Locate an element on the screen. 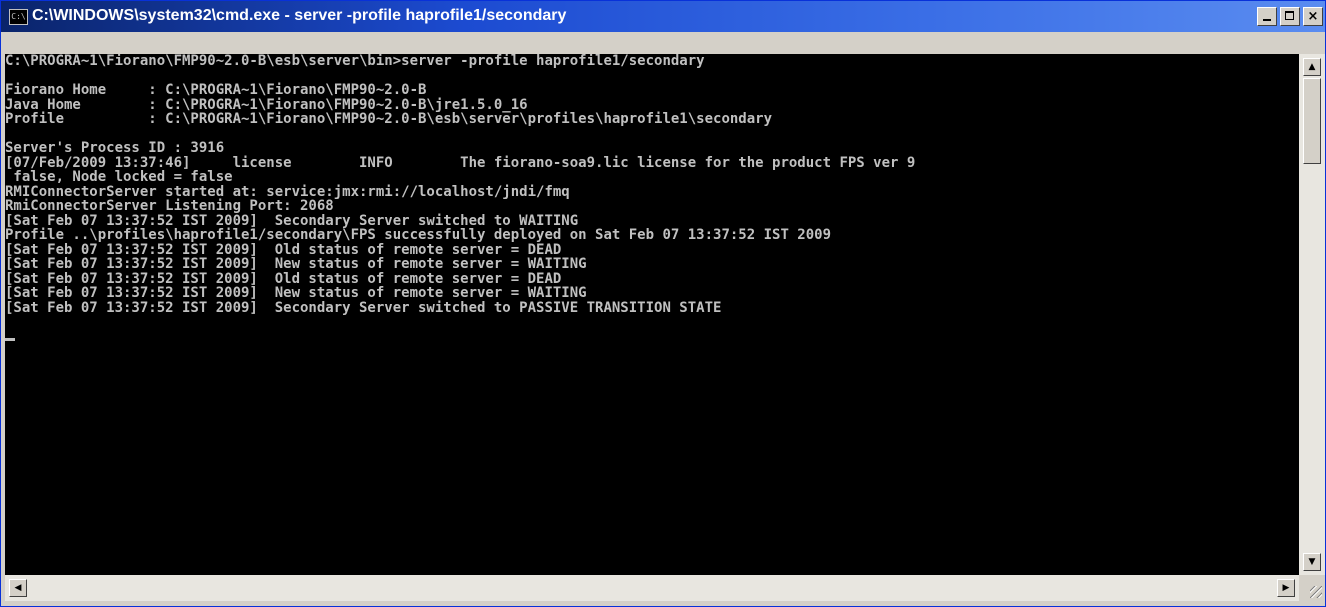 This screenshot has width=1326, height=607. close-icon: × is located at coordinates (1313, 16).